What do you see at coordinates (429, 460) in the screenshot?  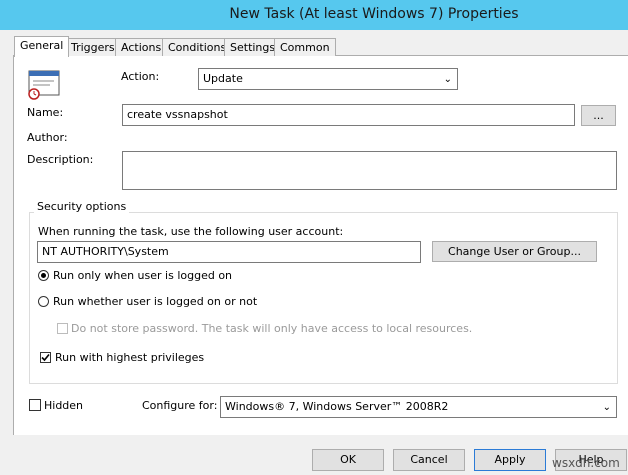 I see `cancel-button: Cancel` at bounding box center [429, 460].